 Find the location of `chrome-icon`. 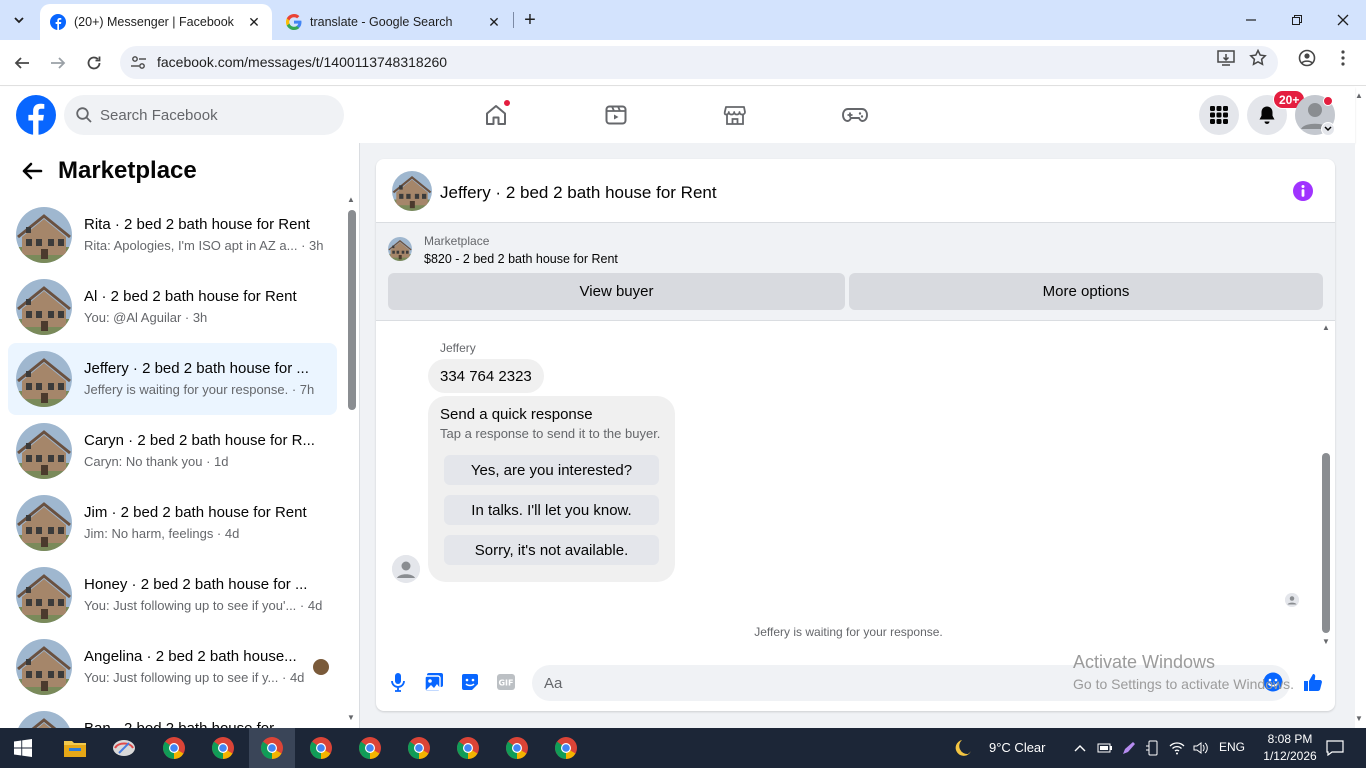

chrome-icon is located at coordinates (271, 748).